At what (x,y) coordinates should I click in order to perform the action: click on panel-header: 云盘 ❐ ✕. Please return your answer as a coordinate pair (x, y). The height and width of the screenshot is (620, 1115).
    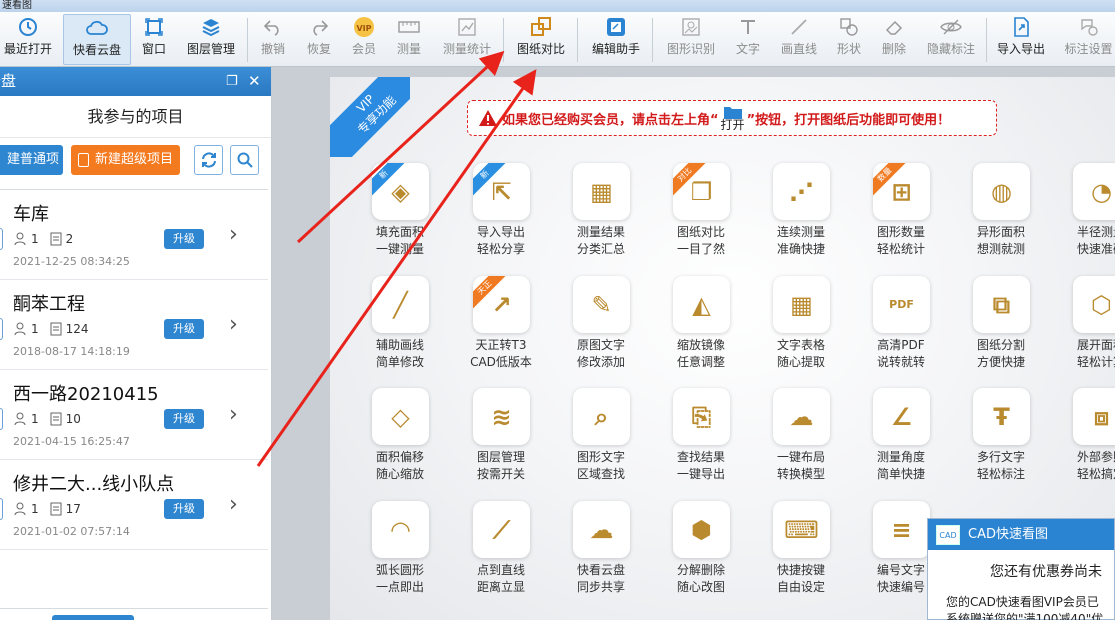
    Looking at the image, I should click on (135, 81).